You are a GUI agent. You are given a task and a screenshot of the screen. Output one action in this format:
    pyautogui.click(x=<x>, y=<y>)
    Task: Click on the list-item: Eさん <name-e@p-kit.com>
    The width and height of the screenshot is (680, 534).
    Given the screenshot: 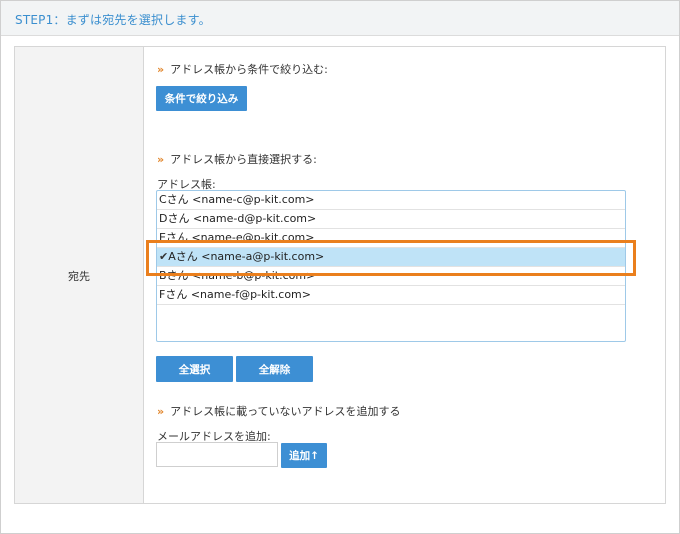 What is the action you would take?
    pyautogui.click(x=391, y=238)
    